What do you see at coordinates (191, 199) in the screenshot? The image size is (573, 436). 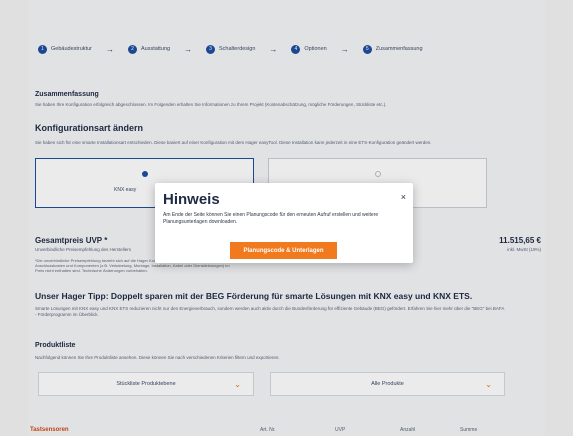 I see `modal-title: Hinweis` at bounding box center [191, 199].